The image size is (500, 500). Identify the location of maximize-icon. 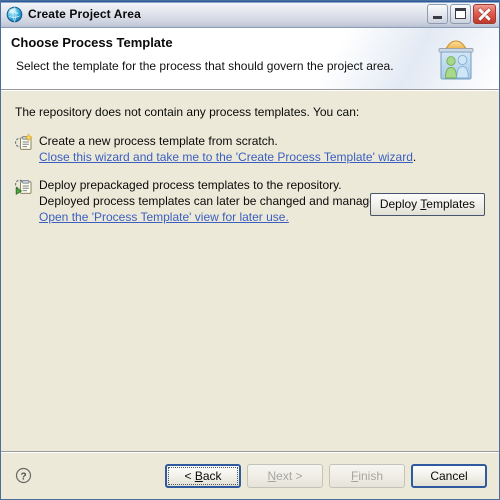
(460, 13).